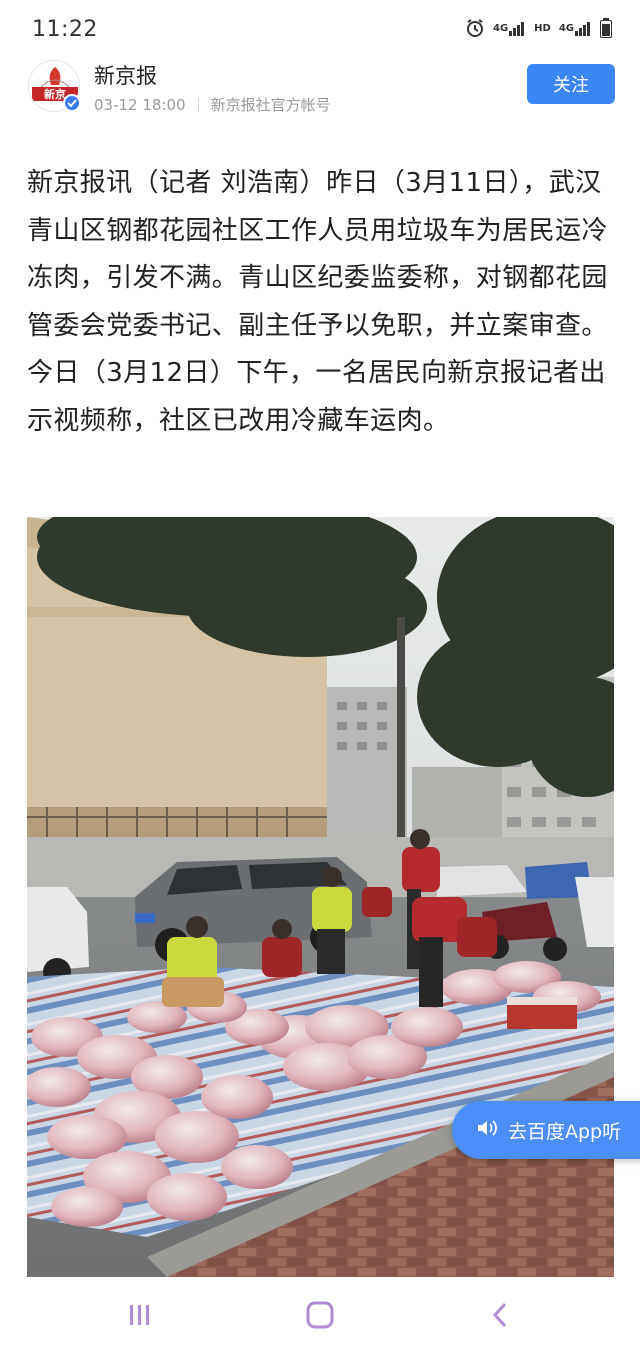  Describe the element at coordinates (542, 28) in the screenshot. I see `hd-label: HD` at that location.